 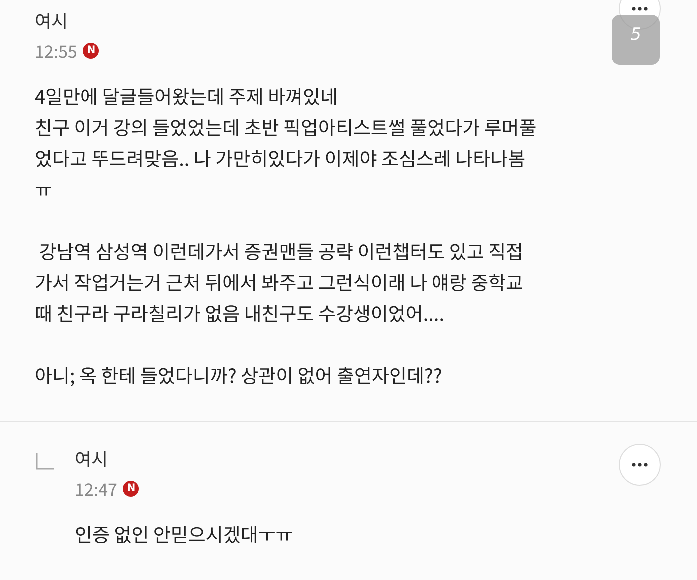 What do you see at coordinates (184, 535) in the screenshot?
I see `comment-text-line: 인증 없인 안믿으시겠대ㅜㅠ` at bounding box center [184, 535].